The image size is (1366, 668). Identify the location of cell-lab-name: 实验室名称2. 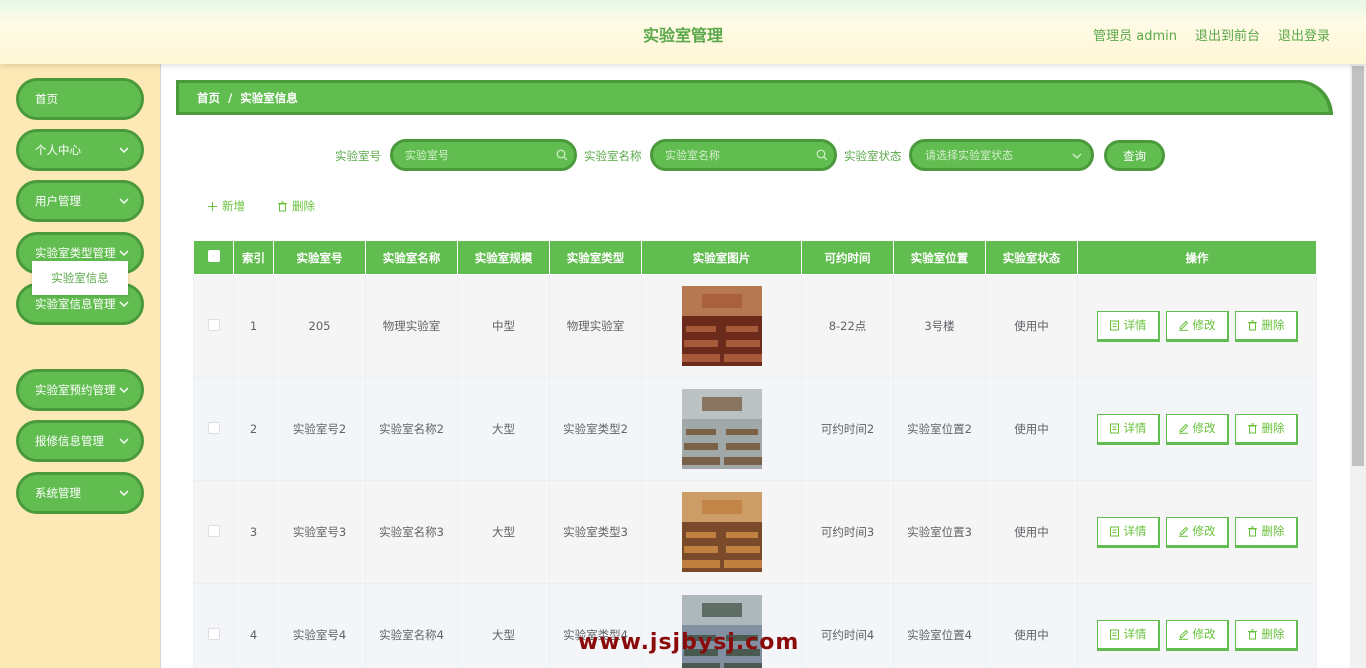
(411, 429).